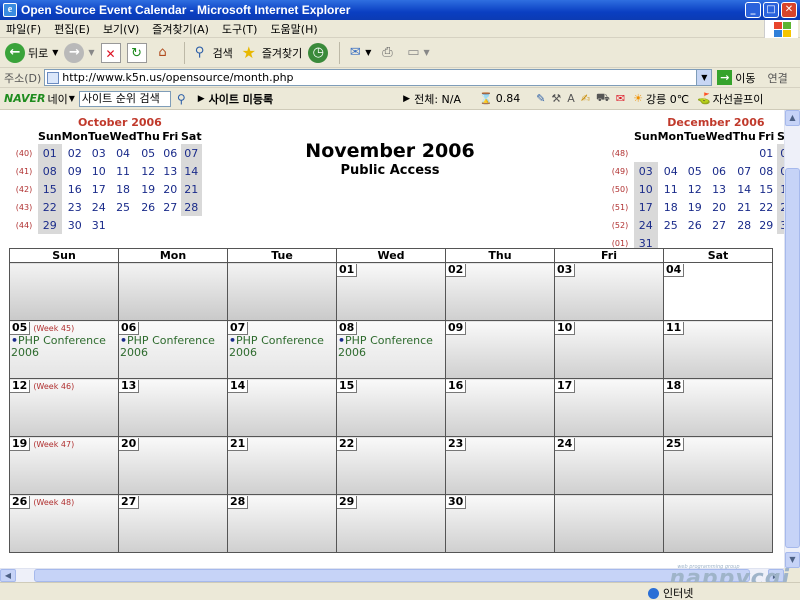 This screenshot has width=800, height=600. I want to click on day-cell: 15, so click(391, 407).